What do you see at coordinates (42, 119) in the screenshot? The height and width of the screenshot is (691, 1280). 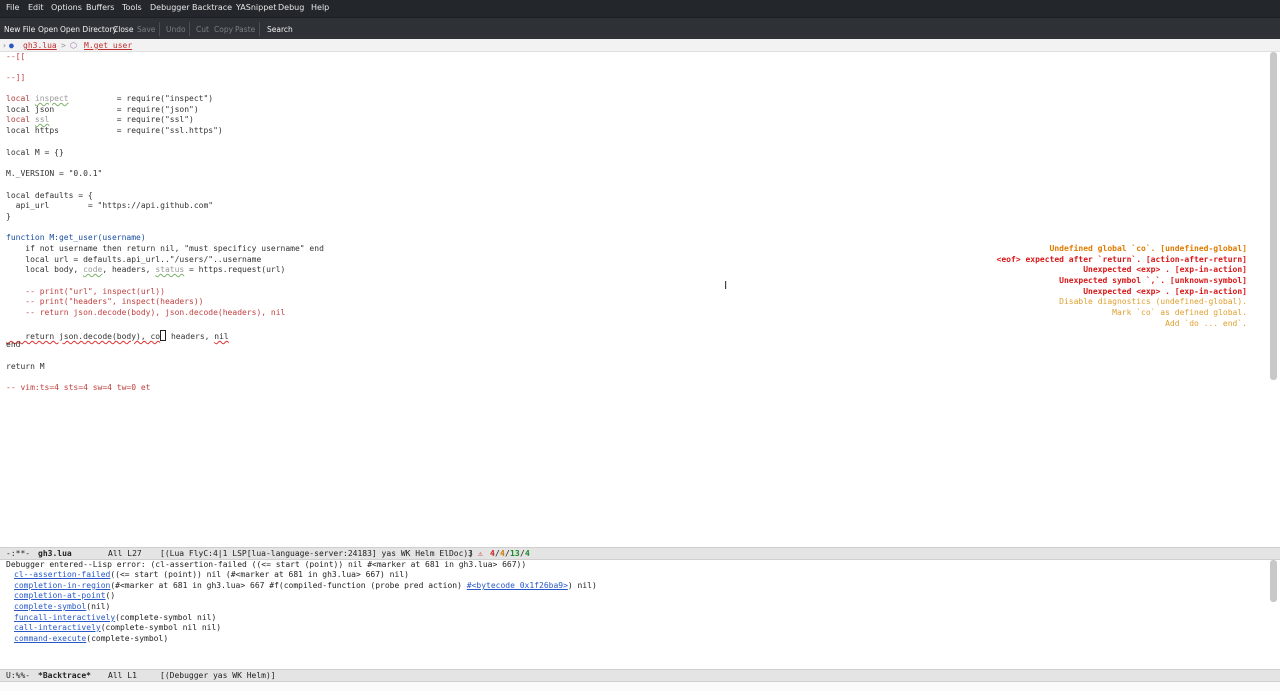 I see `unused-variable: ssl` at bounding box center [42, 119].